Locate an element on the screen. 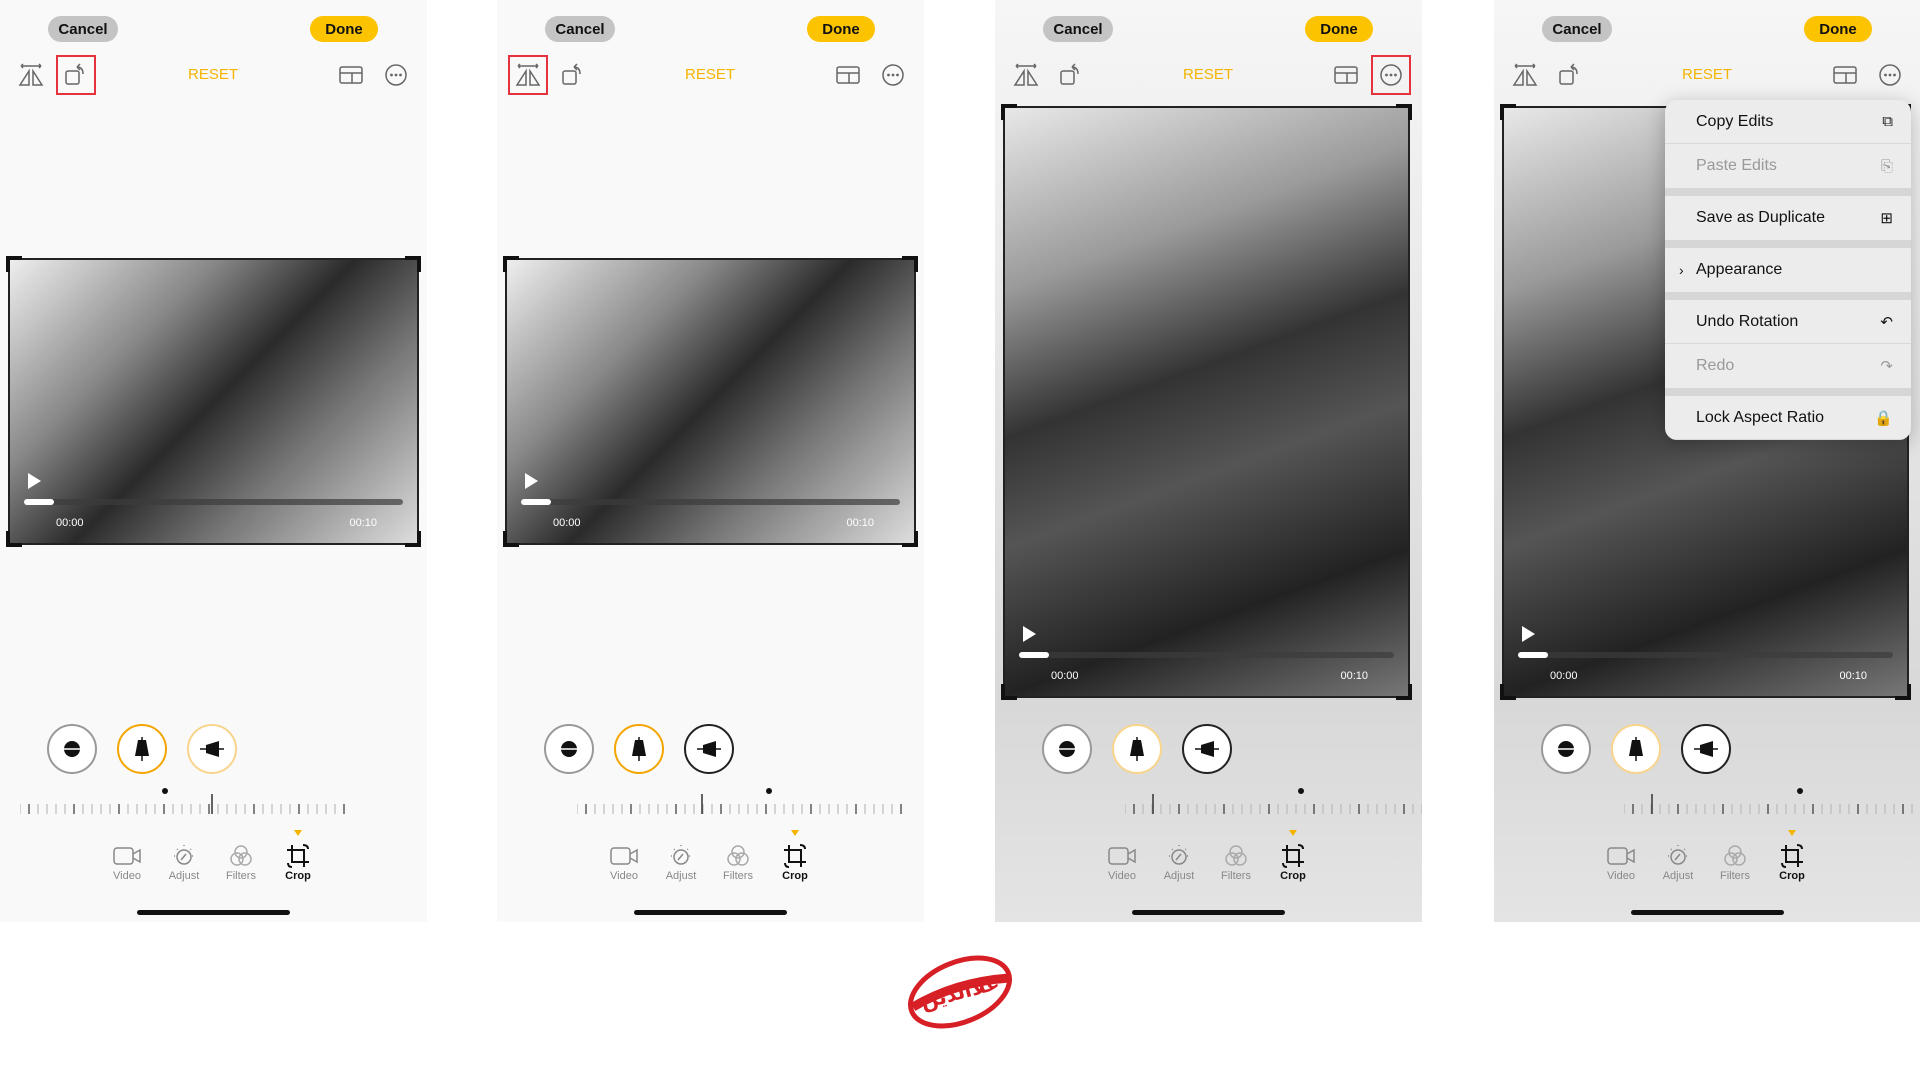 Image resolution: width=1920 pixels, height=1080 pixels. menu-item-lock-aspect-ratio: Lock Aspect Ratio 🔒 is located at coordinates (1788, 418).